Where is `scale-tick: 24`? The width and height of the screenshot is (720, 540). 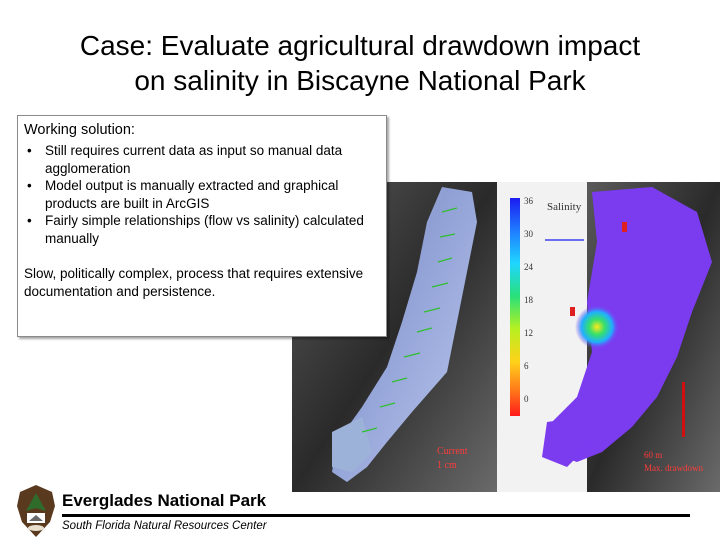 scale-tick: 24 is located at coordinates (529, 267).